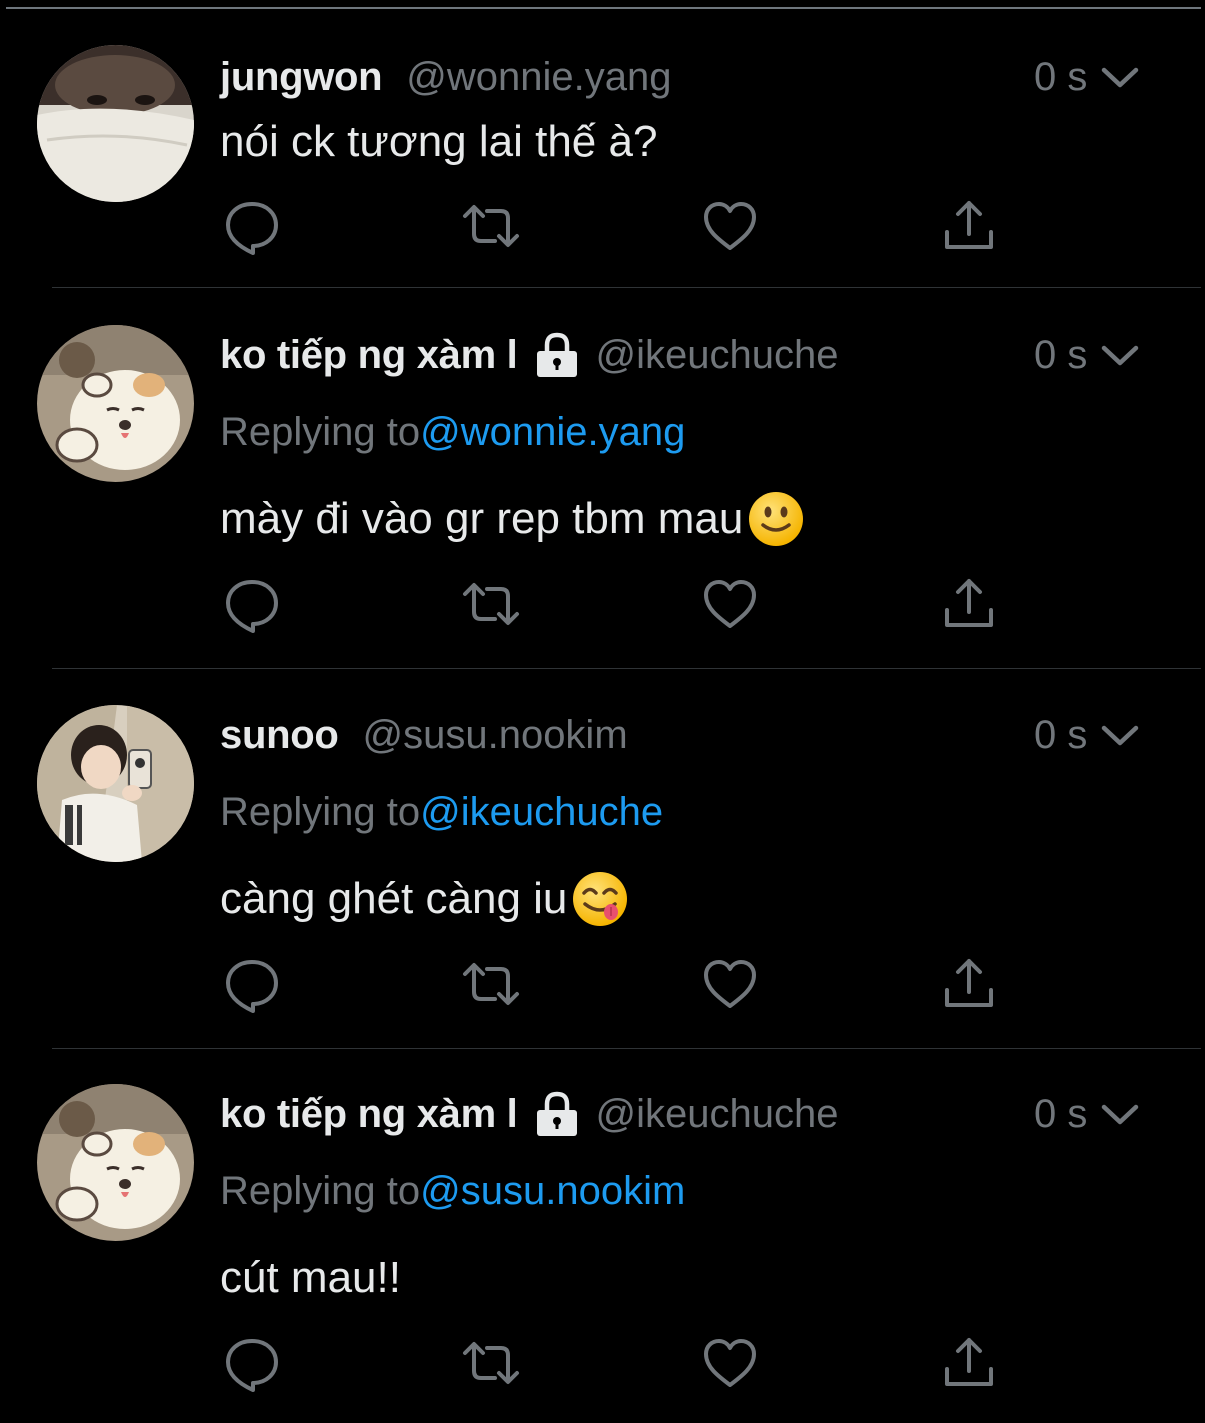 This screenshot has width=1205, height=1423. Describe the element at coordinates (600, 899) in the screenshot. I see `face-savoring-food-emoji` at that location.